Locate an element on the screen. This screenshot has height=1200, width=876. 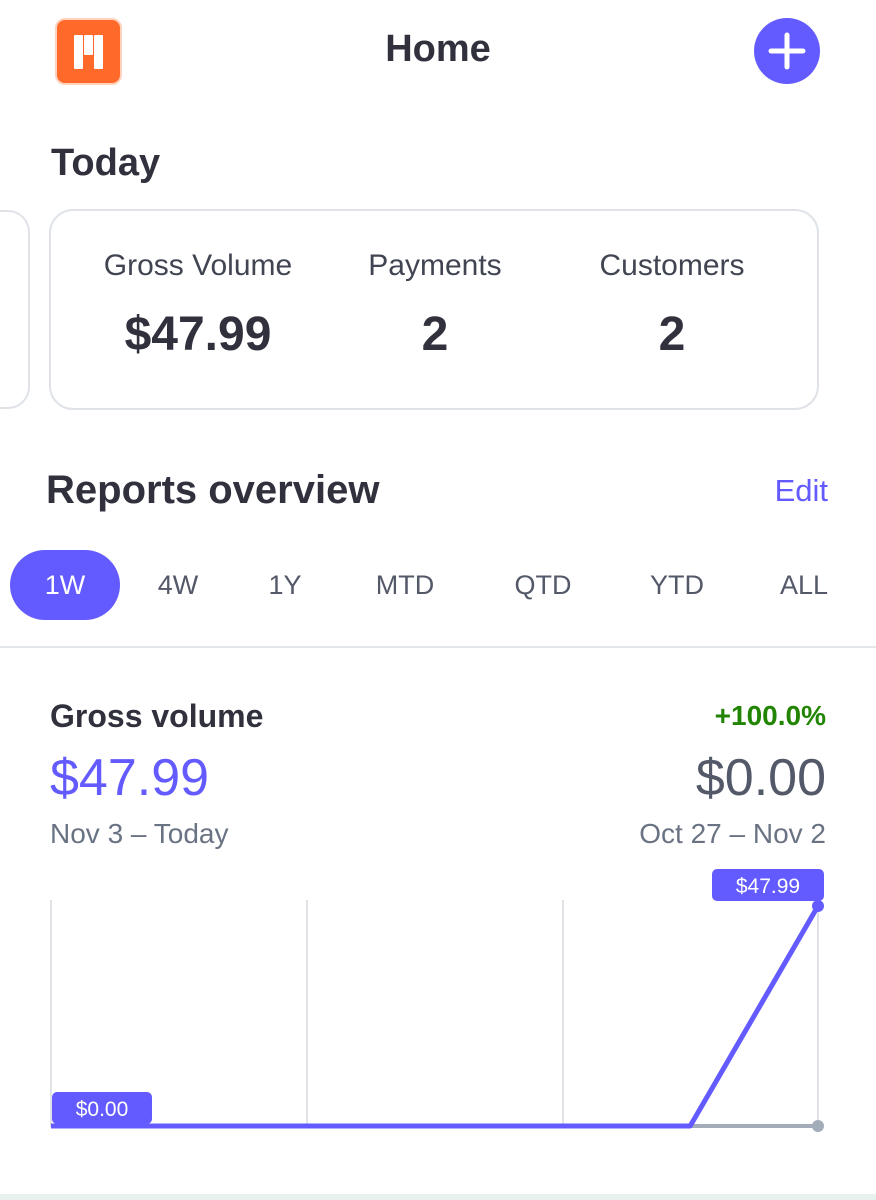
stat-gross-volume: Gross Volume $47.99 is located at coordinates (198, 305).